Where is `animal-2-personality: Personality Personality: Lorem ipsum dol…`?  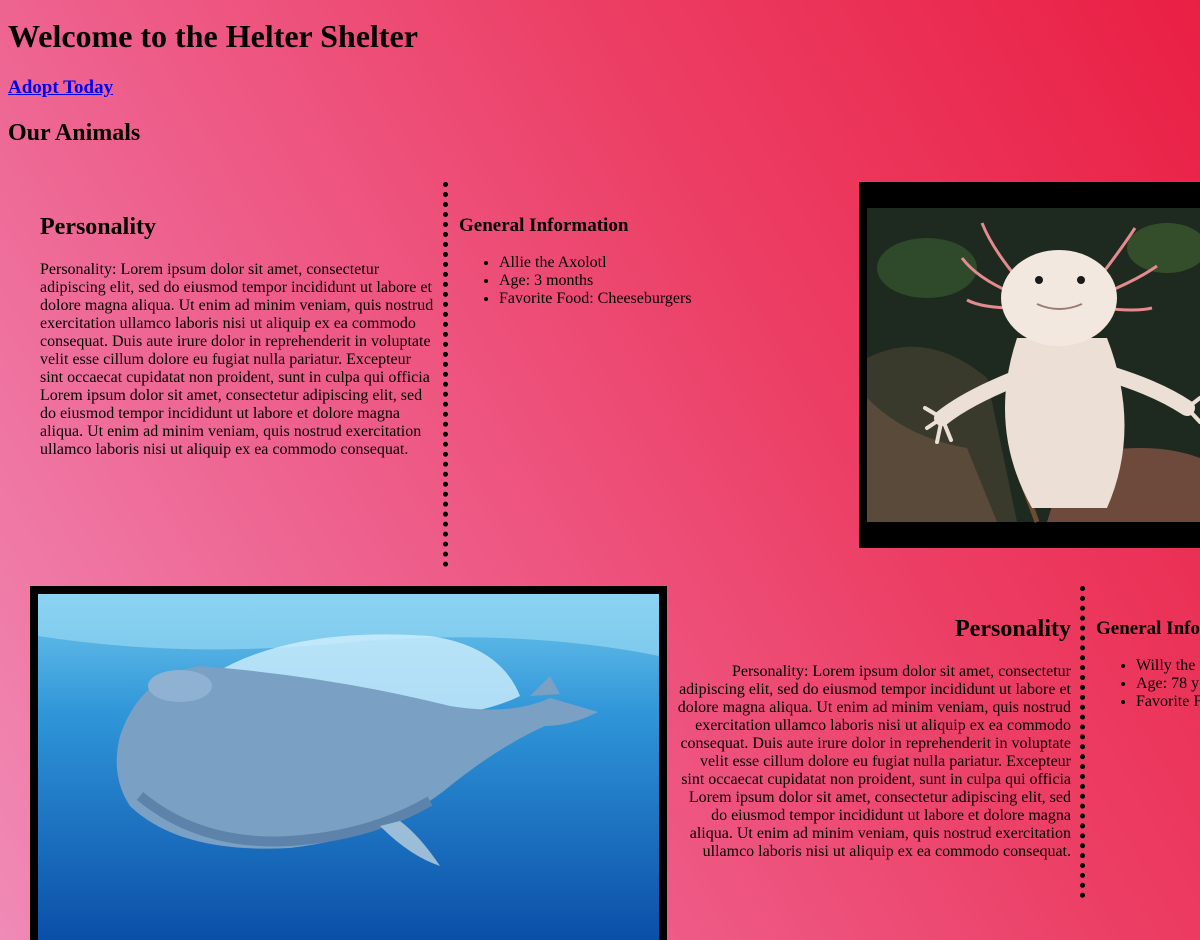
animal-2-personality: Personality Personality: Lorem ipsum dol… is located at coordinates (873, 737).